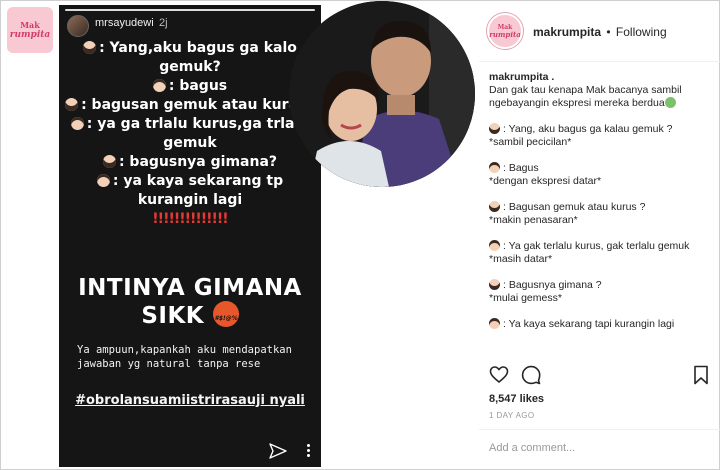 The height and width of the screenshot is (470, 720). What do you see at coordinates (505, 34) in the screenshot?
I see `avatar-logo-line2: rumpita` at bounding box center [505, 34].